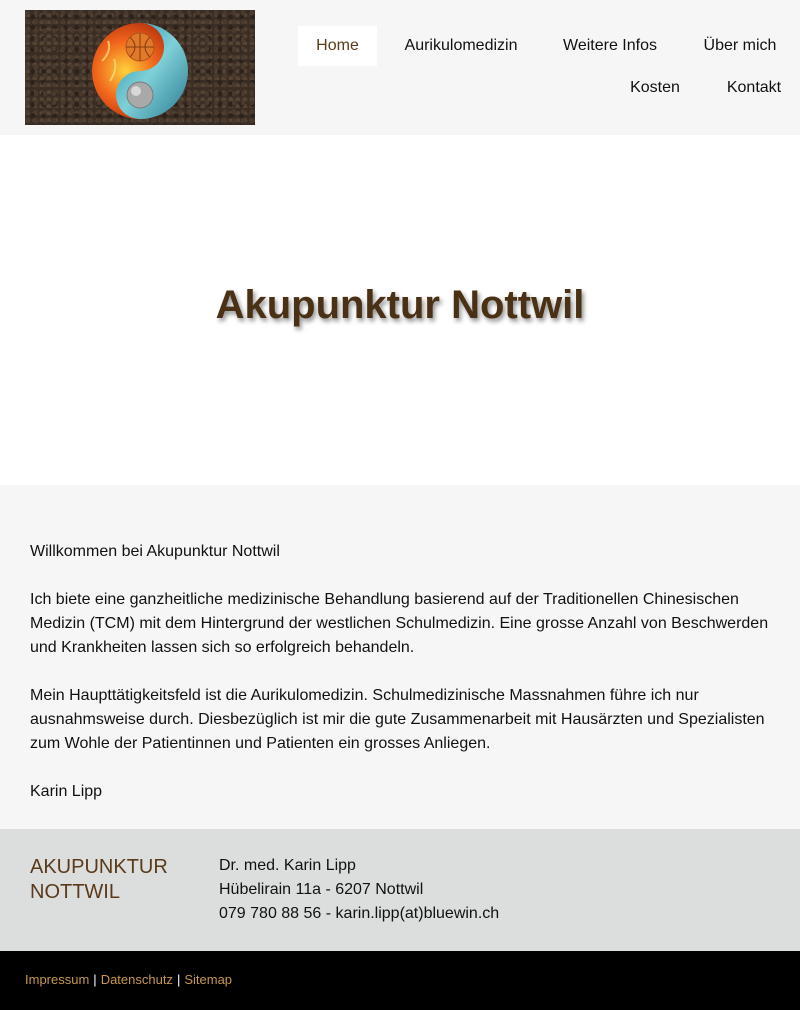  I want to click on nav-item-home: Home, so click(337, 46).